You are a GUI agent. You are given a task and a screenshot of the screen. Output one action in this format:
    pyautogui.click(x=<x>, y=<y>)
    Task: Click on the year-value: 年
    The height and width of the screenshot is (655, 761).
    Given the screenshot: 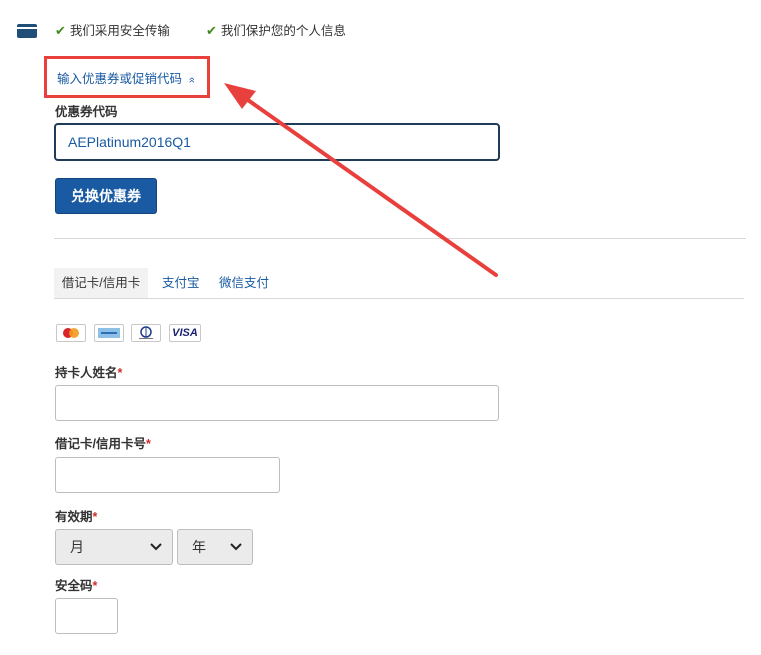 What is the action you would take?
    pyautogui.click(x=199, y=547)
    